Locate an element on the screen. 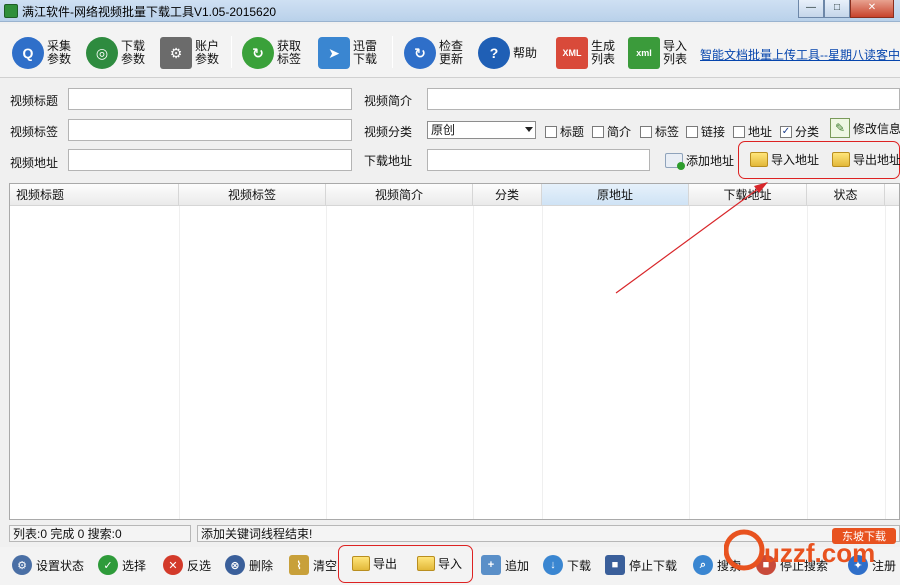 The image size is (900, 585). title-bar: 满江软件-网络视频批量下载工具V1.05-2015620 — □ ✕ is located at coordinates (450, 11).